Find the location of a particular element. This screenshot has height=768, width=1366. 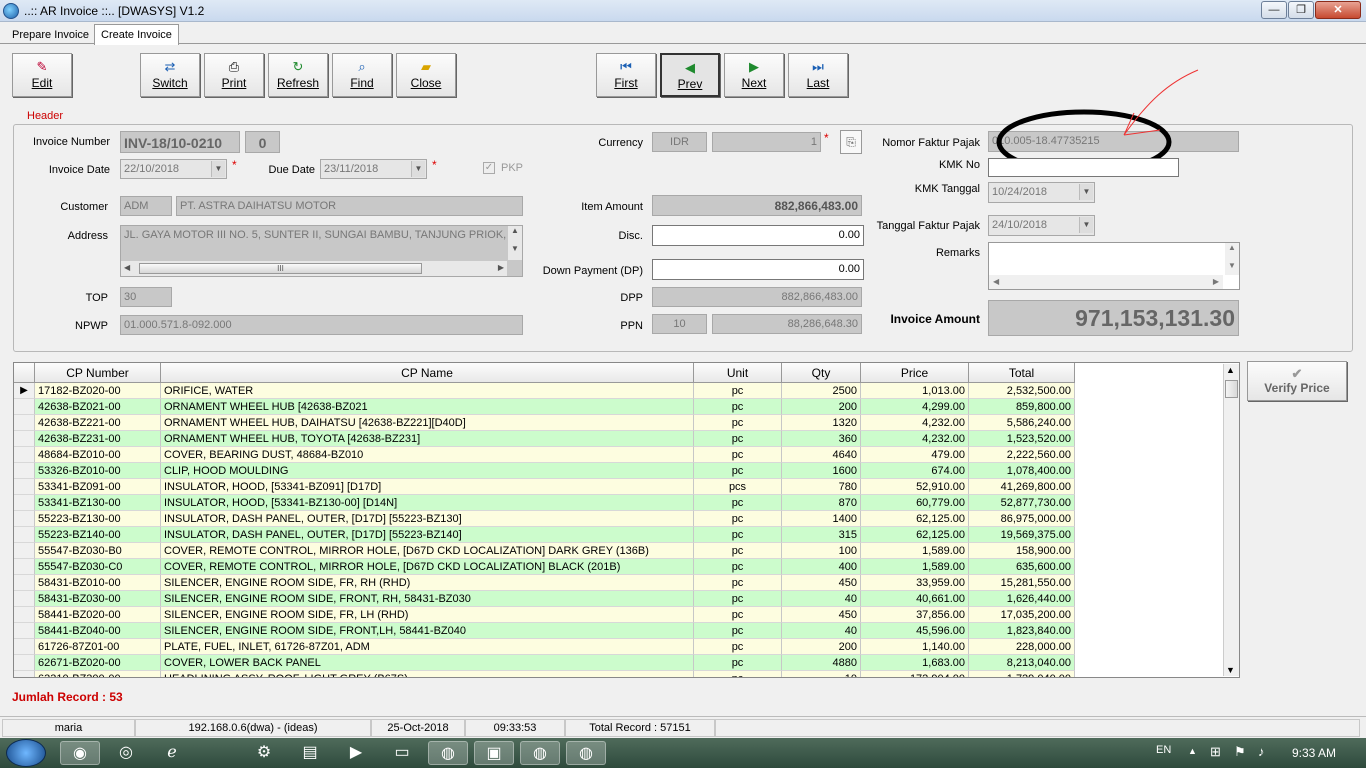

maximize-button: ❐ is located at coordinates (1301, 10).